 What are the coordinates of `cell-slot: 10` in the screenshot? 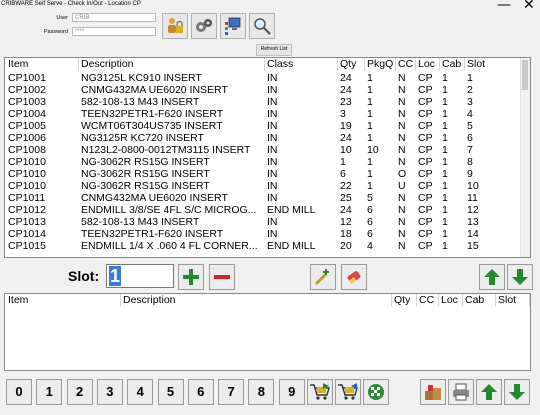 It's located at (473, 186).